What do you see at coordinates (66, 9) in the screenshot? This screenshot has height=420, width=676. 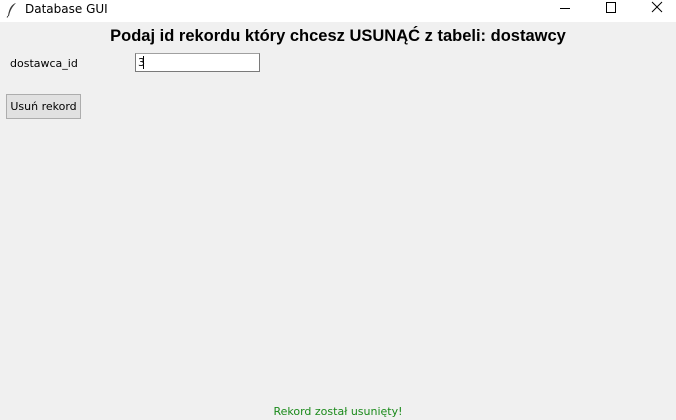 I see `window-title: Database GUI` at bounding box center [66, 9].